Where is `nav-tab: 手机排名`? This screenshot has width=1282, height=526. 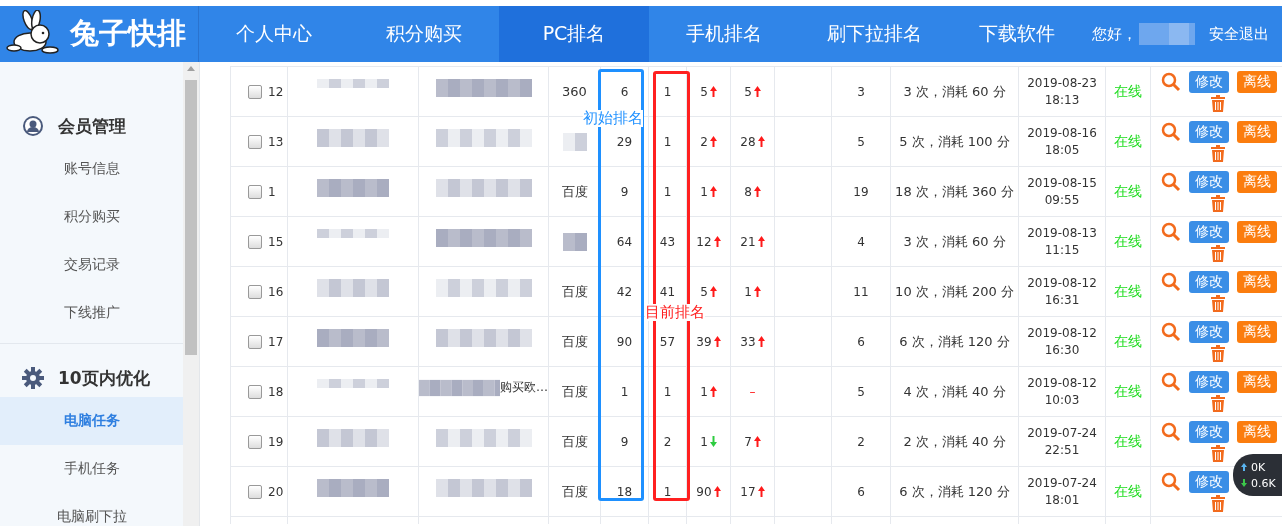
nav-tab: 手机排名 is located at coordinates (724, 34).